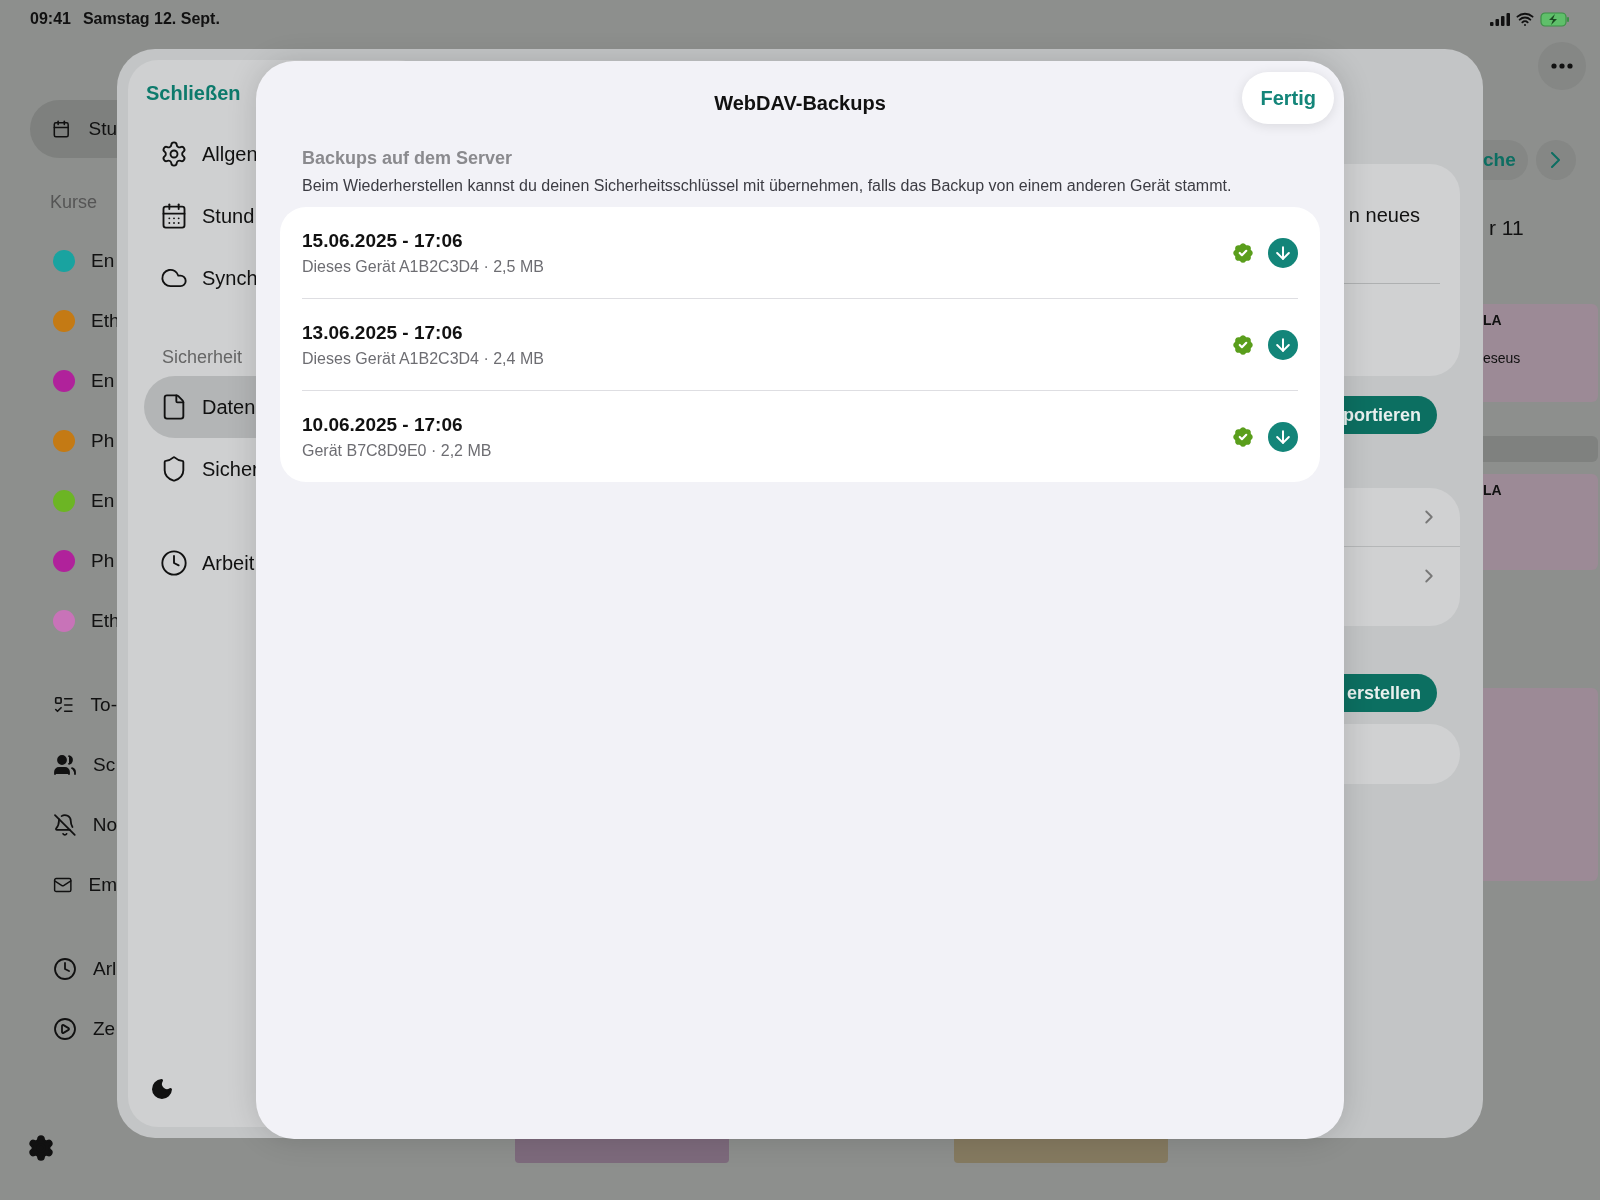  Describe the element at coordinates (408, 158) in the screenshot. I see `section-header: Backups auf dem Server` at that location.